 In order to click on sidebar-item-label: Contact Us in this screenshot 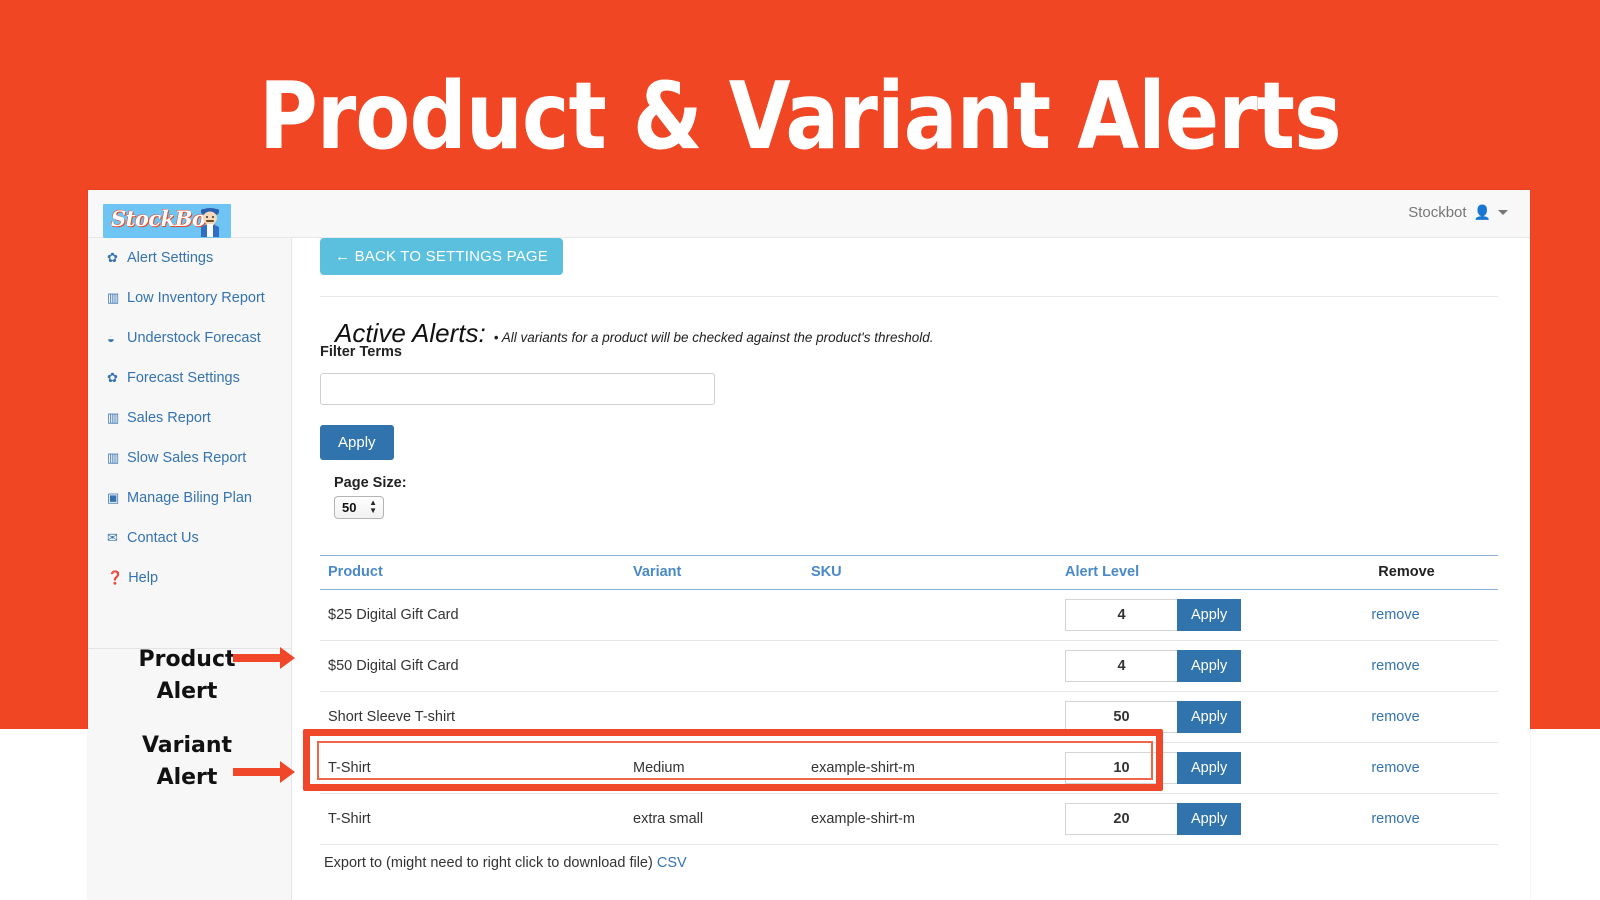, I will do `click(163, 538)`.